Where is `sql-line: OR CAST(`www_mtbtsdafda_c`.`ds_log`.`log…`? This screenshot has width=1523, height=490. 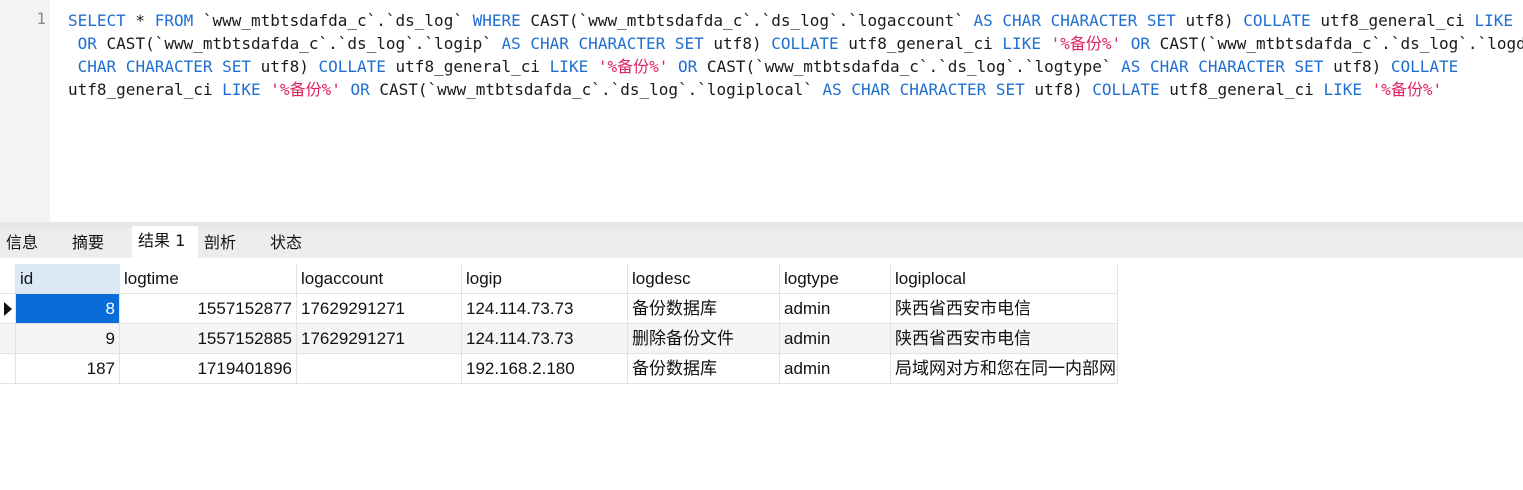 sql-line: OR CAST(`www_mtbtsdafda_c`.`ds_log`.`log… is located at coordinates (795, 43).